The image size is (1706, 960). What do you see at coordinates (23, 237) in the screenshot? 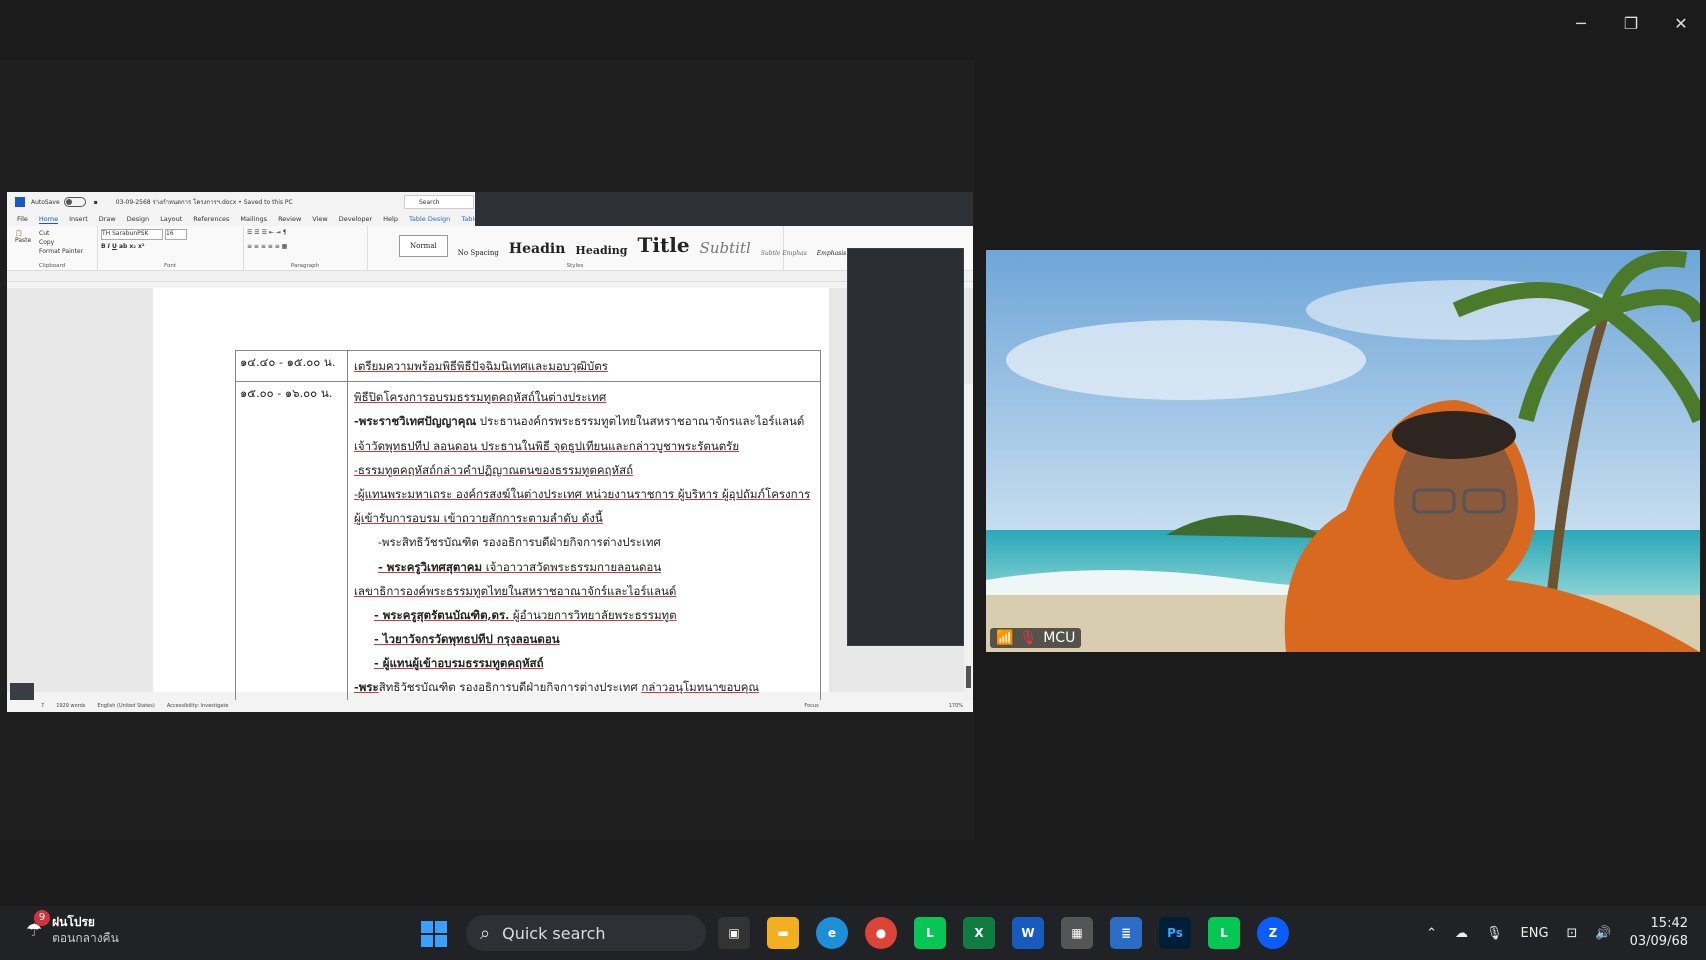
I see `paste-button: 📋 Paste` at bounding box center [23, 237].